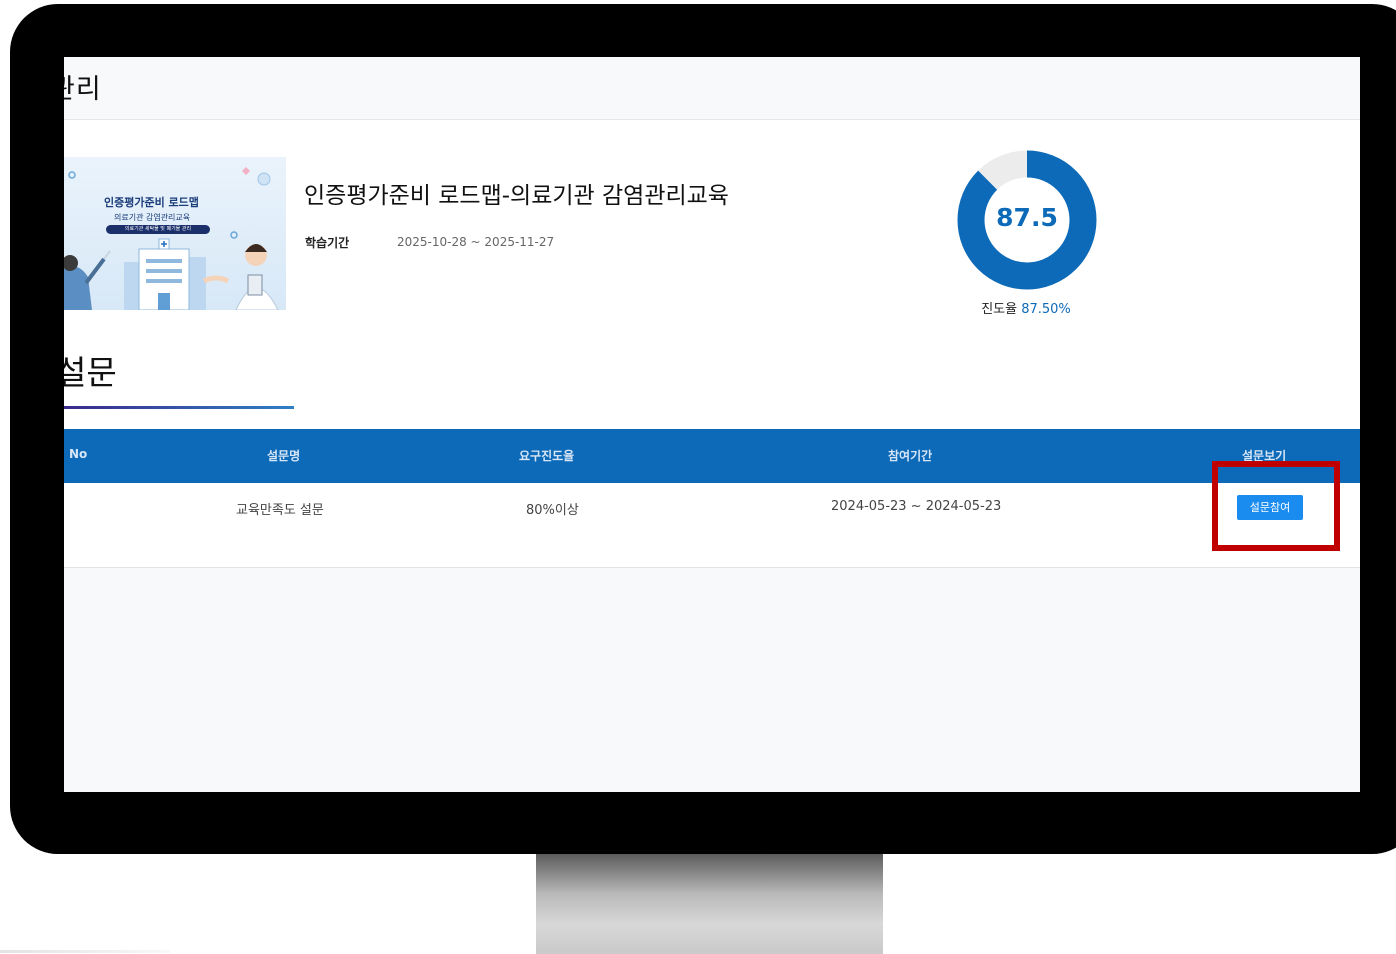 The image size is (1396, 954). Describe the element at coordinates (158, 229) in the screenshot. I see `thumbnail-pill: 의료기관 세탁물 및 폐기물 관리` at that location.